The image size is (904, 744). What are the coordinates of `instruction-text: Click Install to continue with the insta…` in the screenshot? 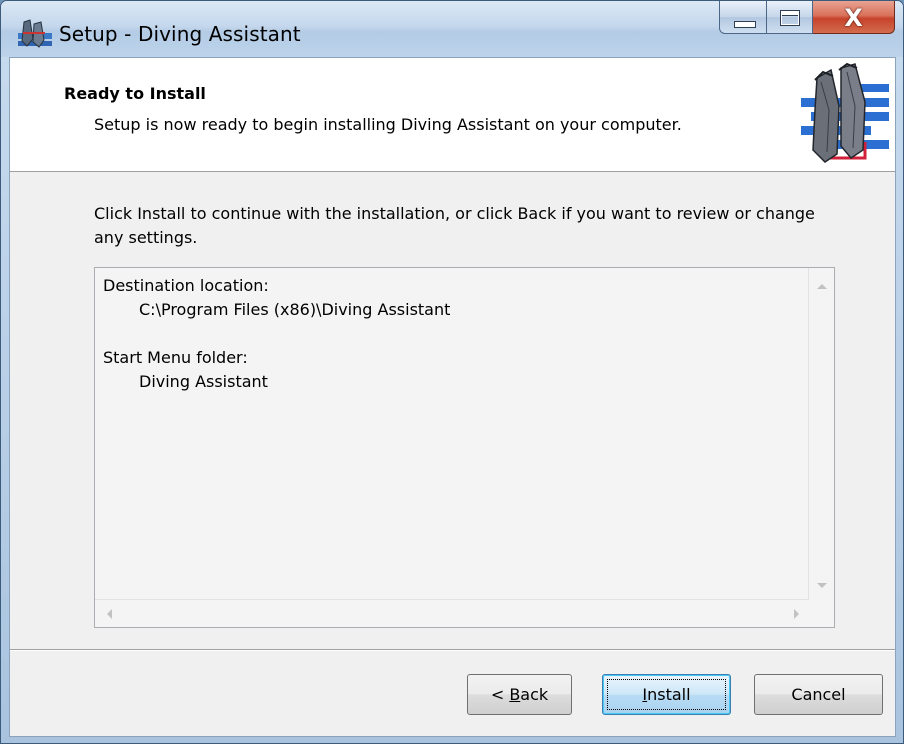 It's located at (454, 225).